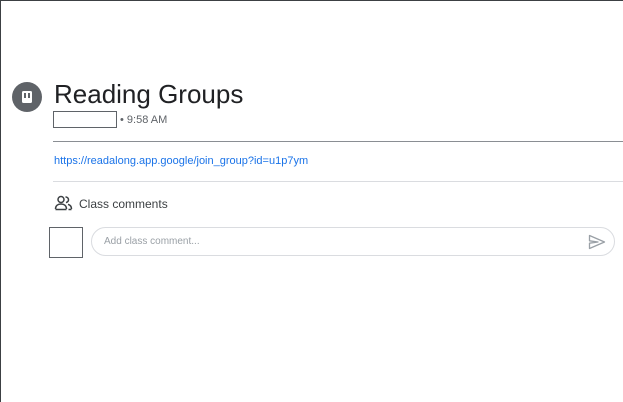 The height and width of the screenshot is (402, 623). What do you see at coordinates (85, 119) in the screenshot?
I see `author-name` at bounding box center [85, 119].